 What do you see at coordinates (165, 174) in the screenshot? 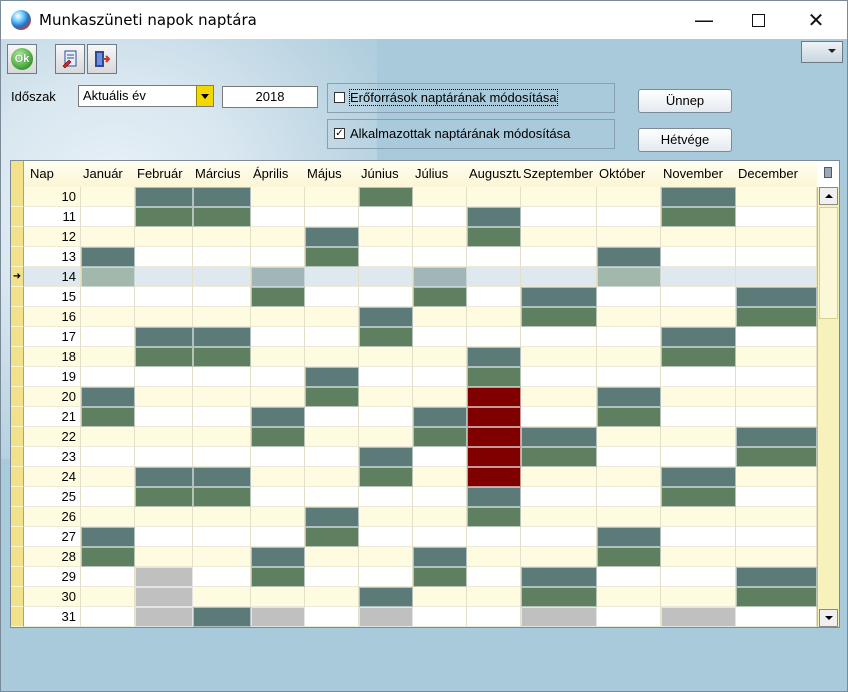
I see `column-header-2: Február` at bounding box center [165, 174].